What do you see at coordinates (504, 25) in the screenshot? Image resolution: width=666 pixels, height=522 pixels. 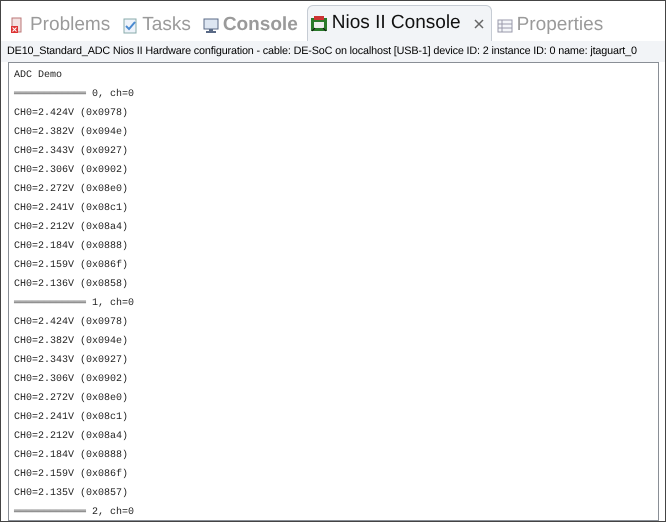 I see `table-icon` at bounding box center [504, 25].